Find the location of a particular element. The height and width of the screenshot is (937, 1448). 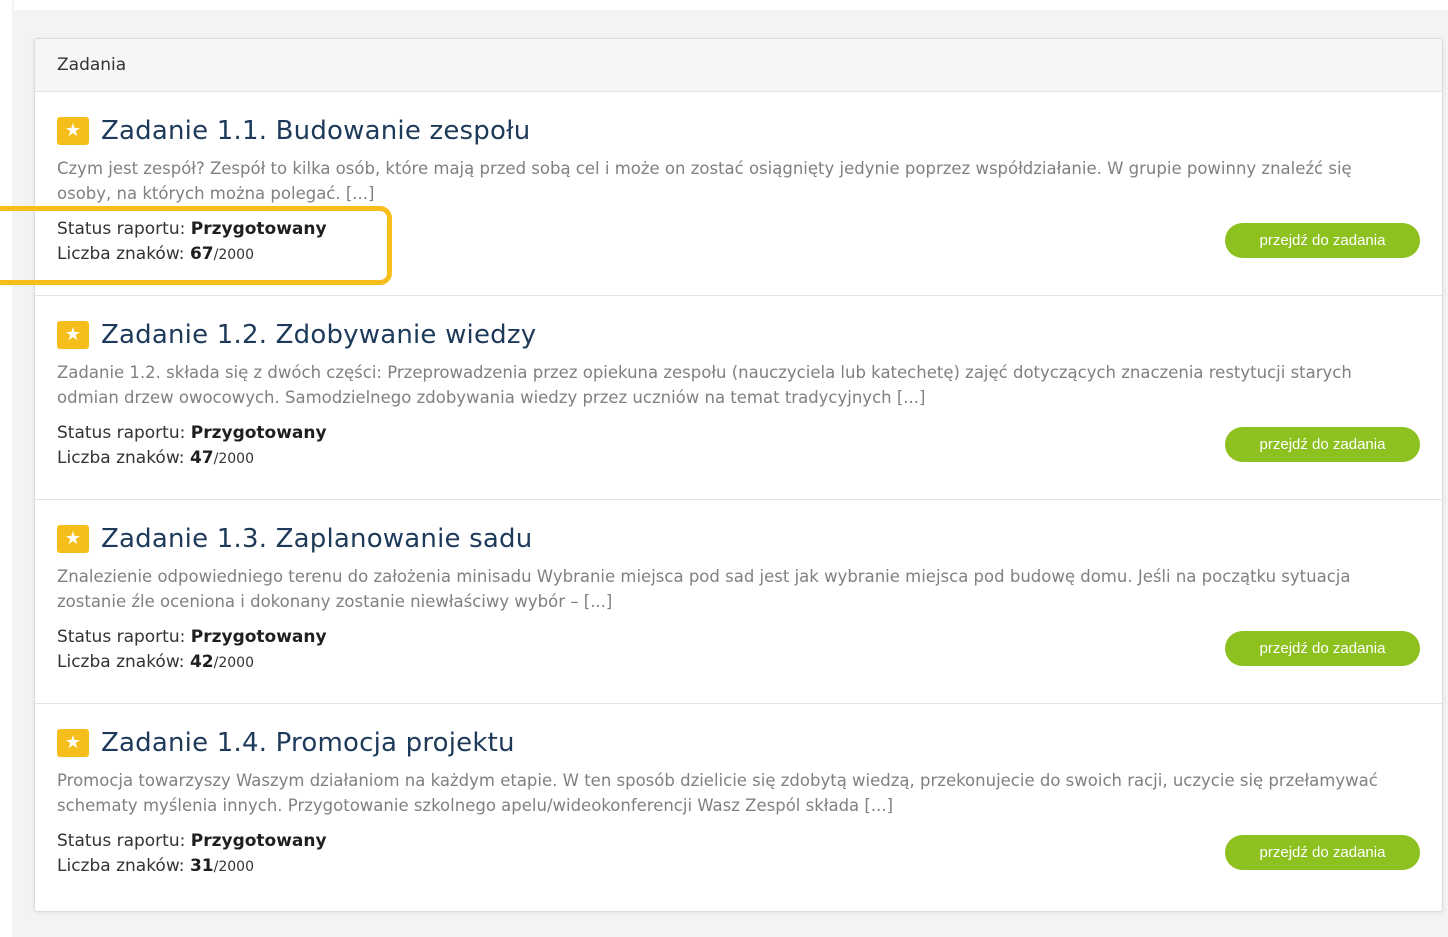

task-title-row: ★ Zadanie 1.1. Budowanie zespołu is located at coordinates (738, 131).